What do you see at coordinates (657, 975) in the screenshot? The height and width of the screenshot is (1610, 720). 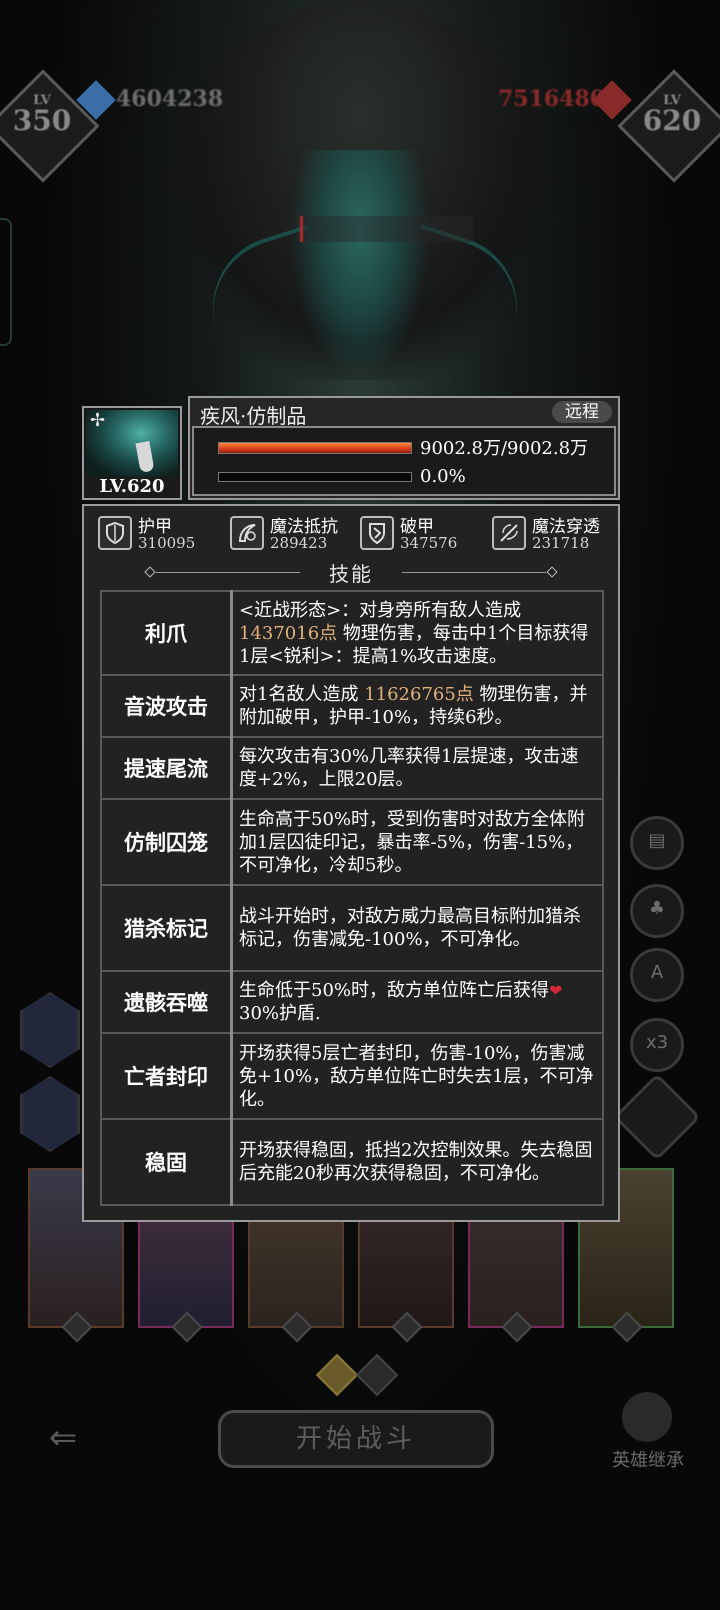 I see `auto-button: A` at bounding box center [657, 975].